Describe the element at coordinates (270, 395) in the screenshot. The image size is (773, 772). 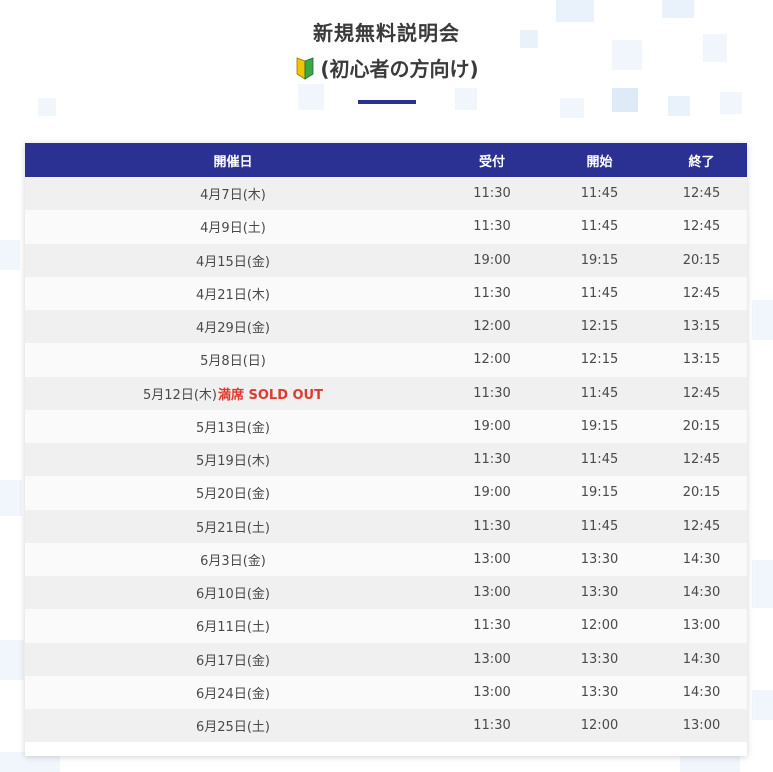
I see `sold-out-badge: 満席 SOLD OUT` at that location.